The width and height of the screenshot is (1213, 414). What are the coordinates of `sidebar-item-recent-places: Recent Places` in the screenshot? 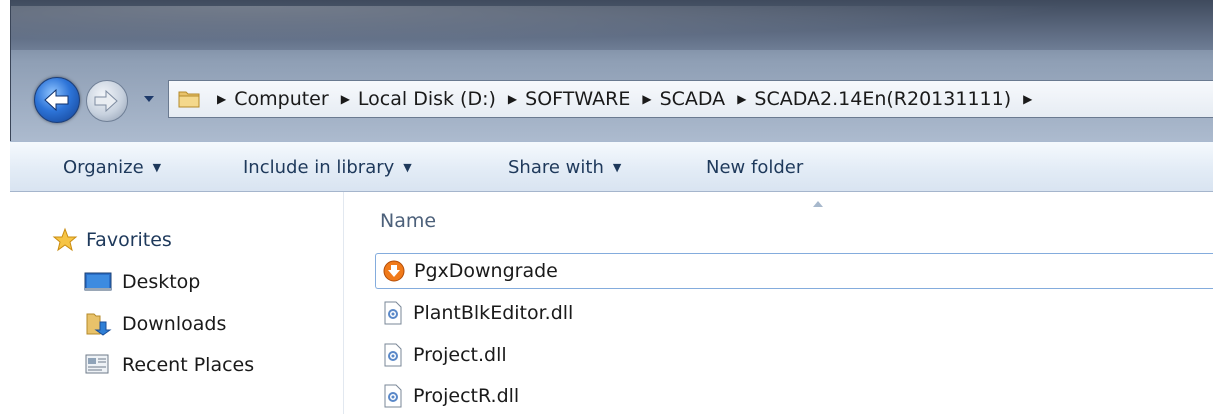 It's located at (169, 365).